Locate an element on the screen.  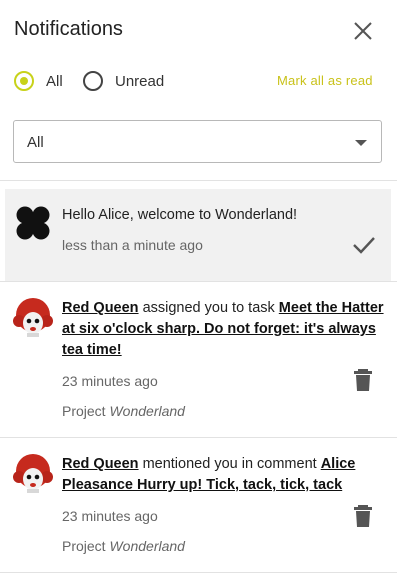
checkmark-icon is located at coordinates (364, 245).